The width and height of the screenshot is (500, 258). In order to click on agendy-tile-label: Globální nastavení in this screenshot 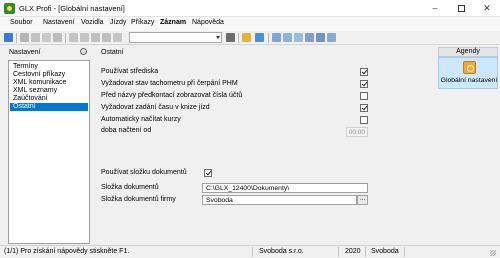, I will do `click(469, 80)`.